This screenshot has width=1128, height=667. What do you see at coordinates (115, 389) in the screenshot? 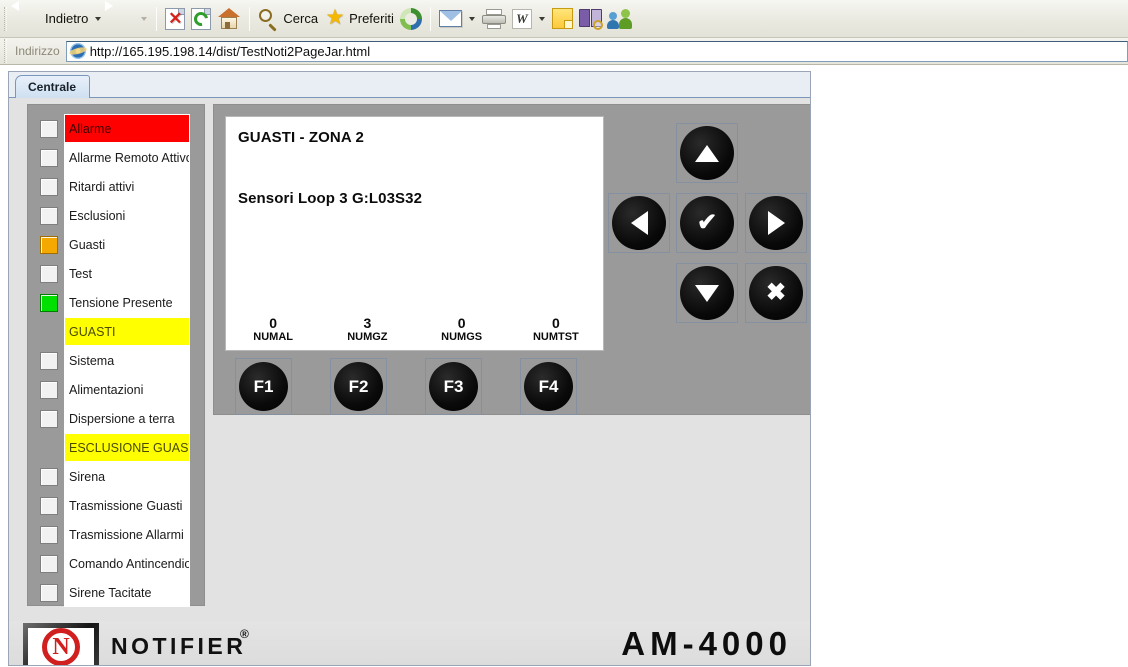
I see `led-row: Alimentazioni` at bounding box center [115, 389].